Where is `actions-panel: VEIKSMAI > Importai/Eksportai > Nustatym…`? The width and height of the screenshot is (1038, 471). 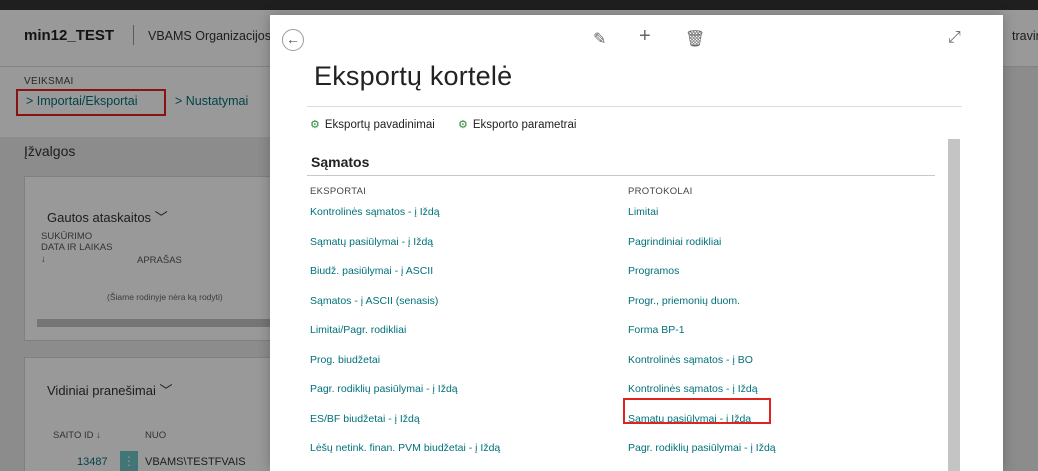 actions-panel: VEIKSMAI > Importai/Eksportai > Nustatym… is located at coordinates (150, 102).